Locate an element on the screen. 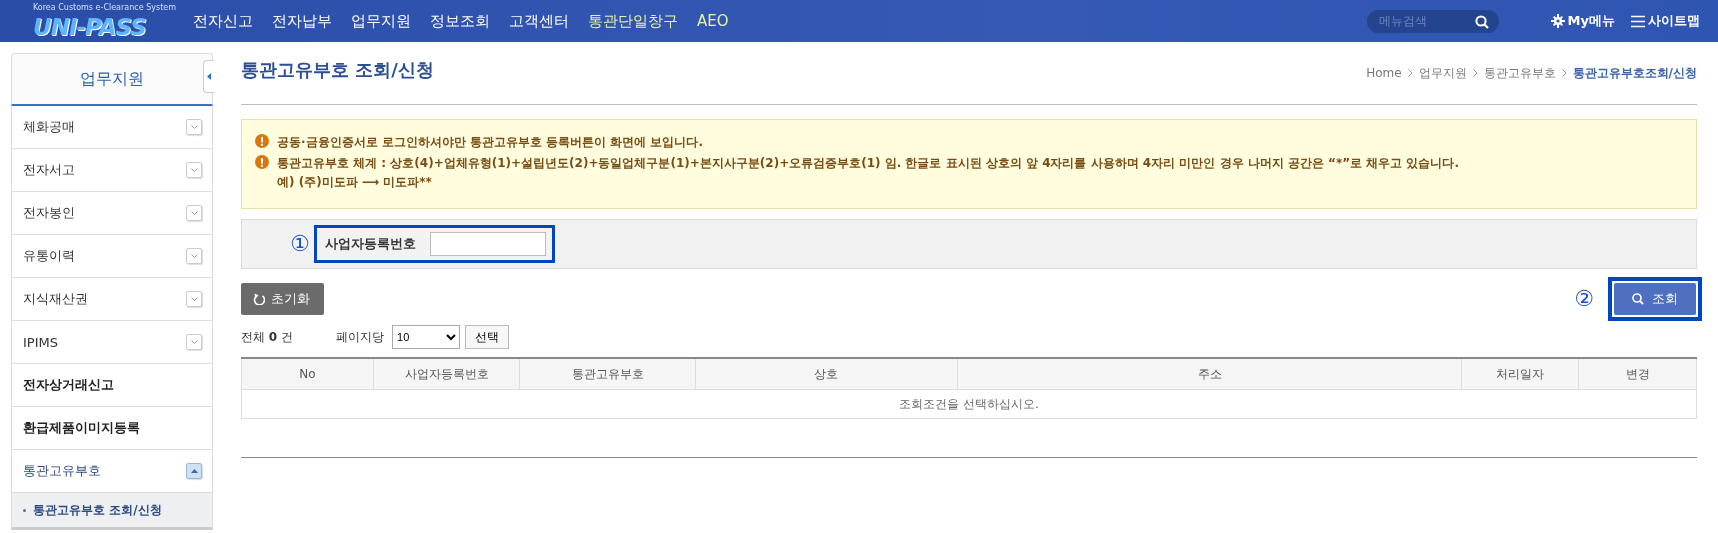 The height and width of the screenshot is (533, 1718). nav-menu-item: 전자납부 is located at coordinates (302, 21).